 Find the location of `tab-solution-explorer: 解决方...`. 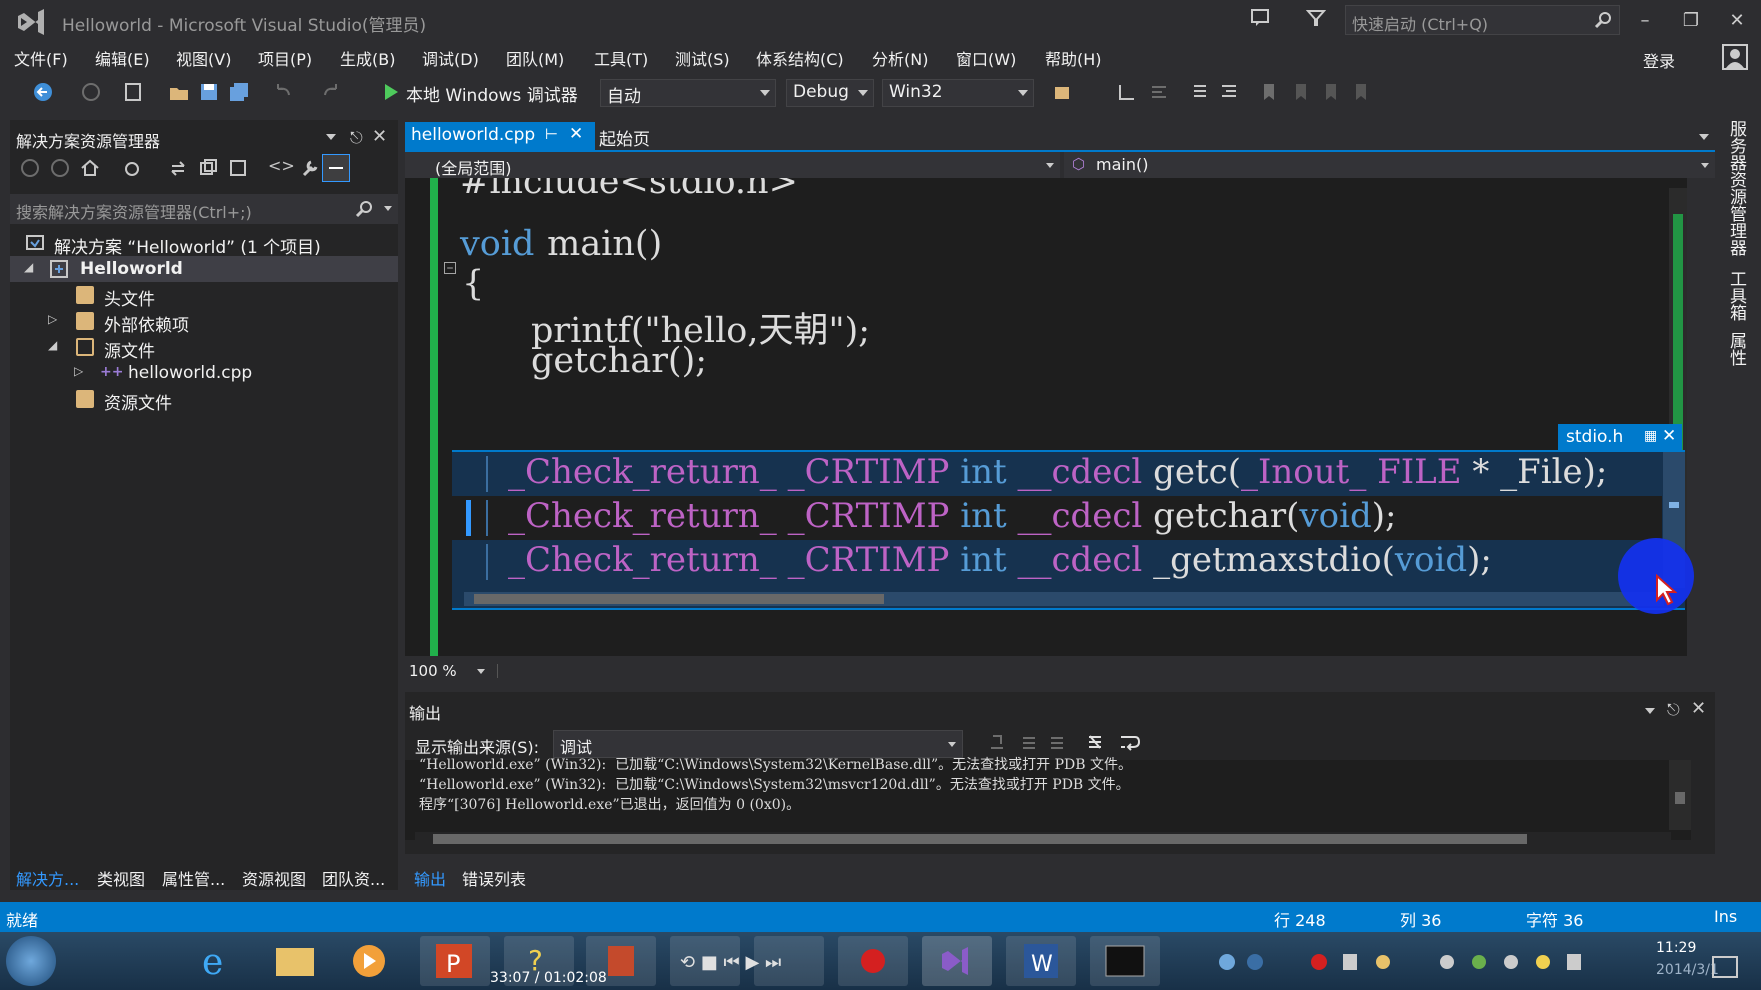

tab-solution-explorer: 解决方... is located at coordinates (47, 878).